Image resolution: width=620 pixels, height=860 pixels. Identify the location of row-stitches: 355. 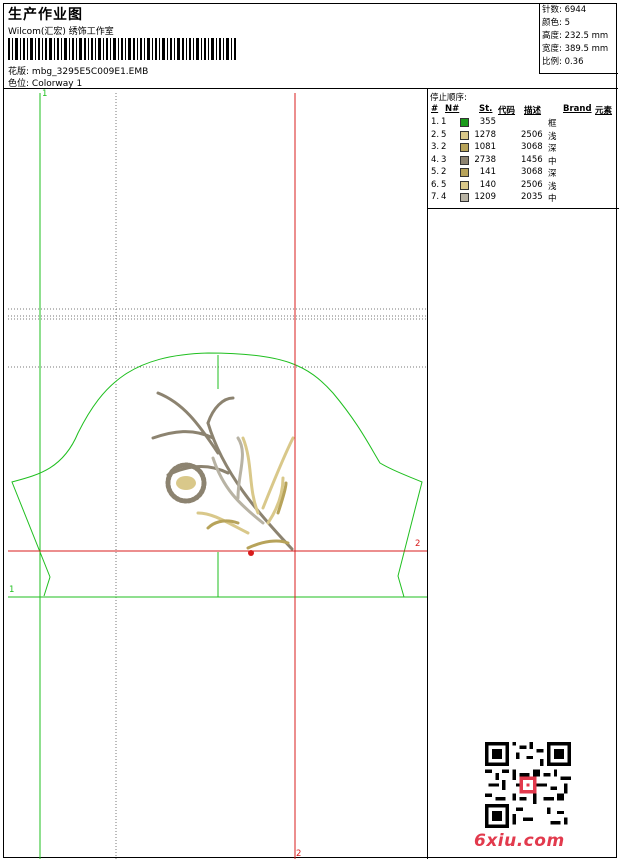
(487, 122).